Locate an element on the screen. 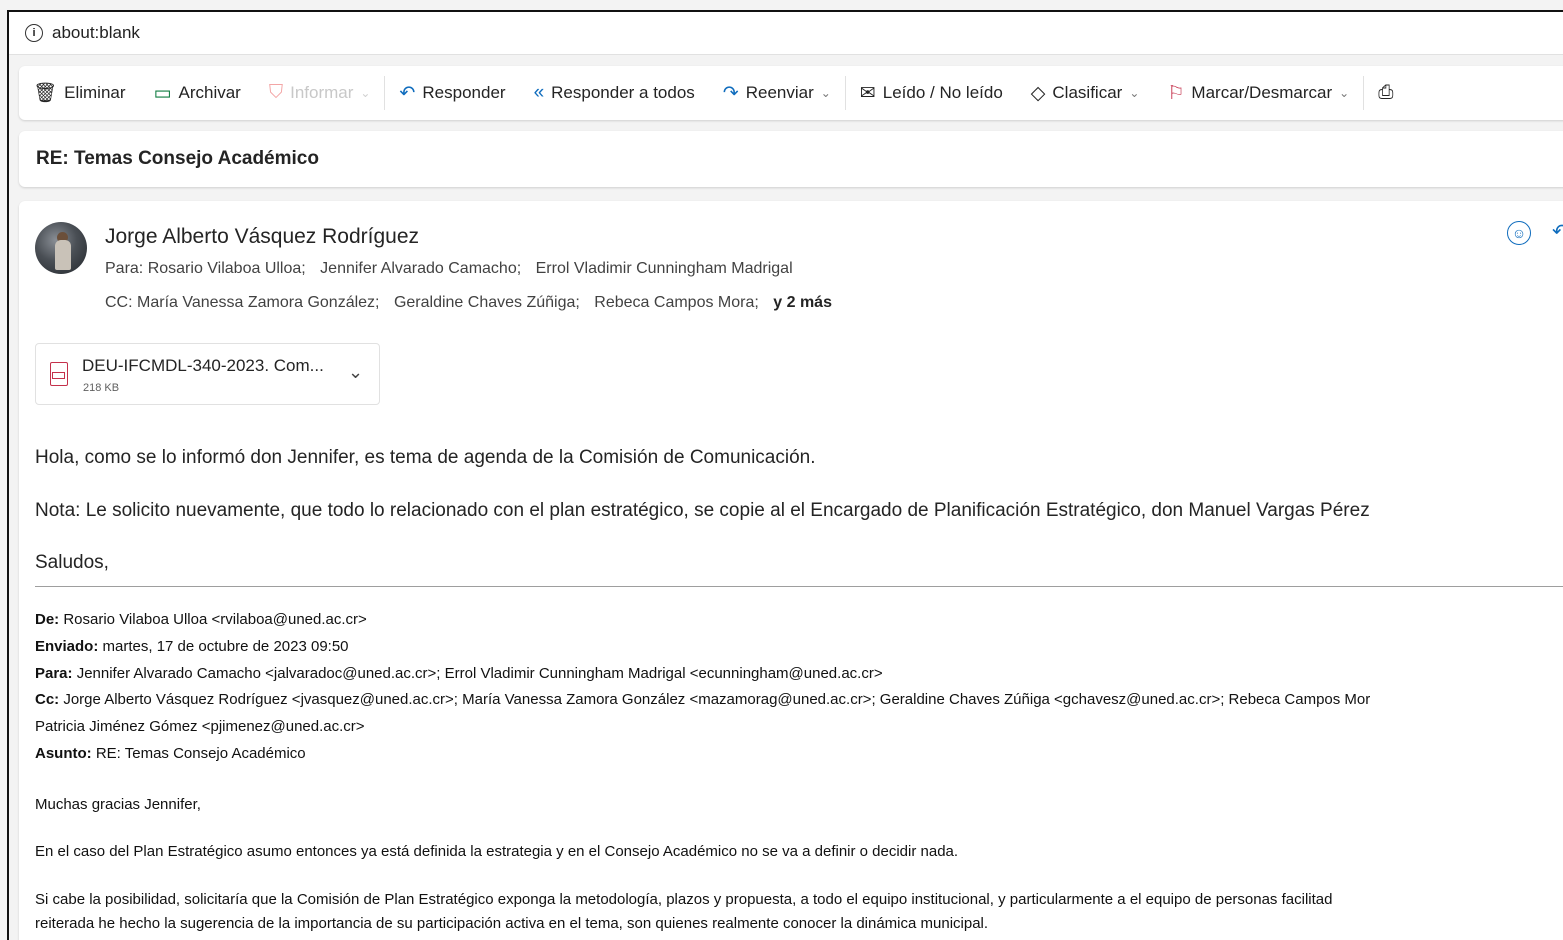 The height and width of the screenshot is (940, 1563). reply-label: Responder is located at coordinates (464, 92).